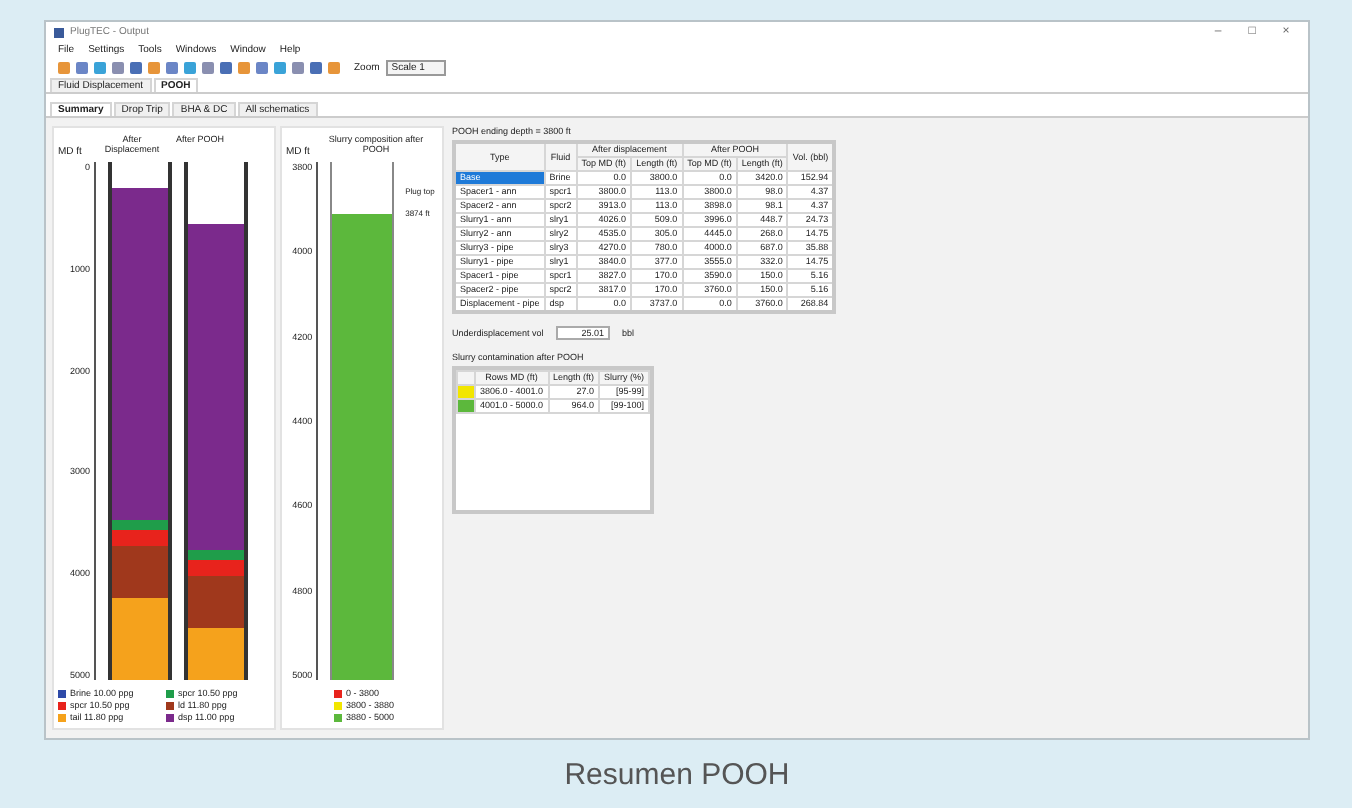 The height and width of the screenshot is (808, 1352). Describe the element at coordinates (677, 775) in the screenshot. I see `image-caption: Resumen POOH` at that location.